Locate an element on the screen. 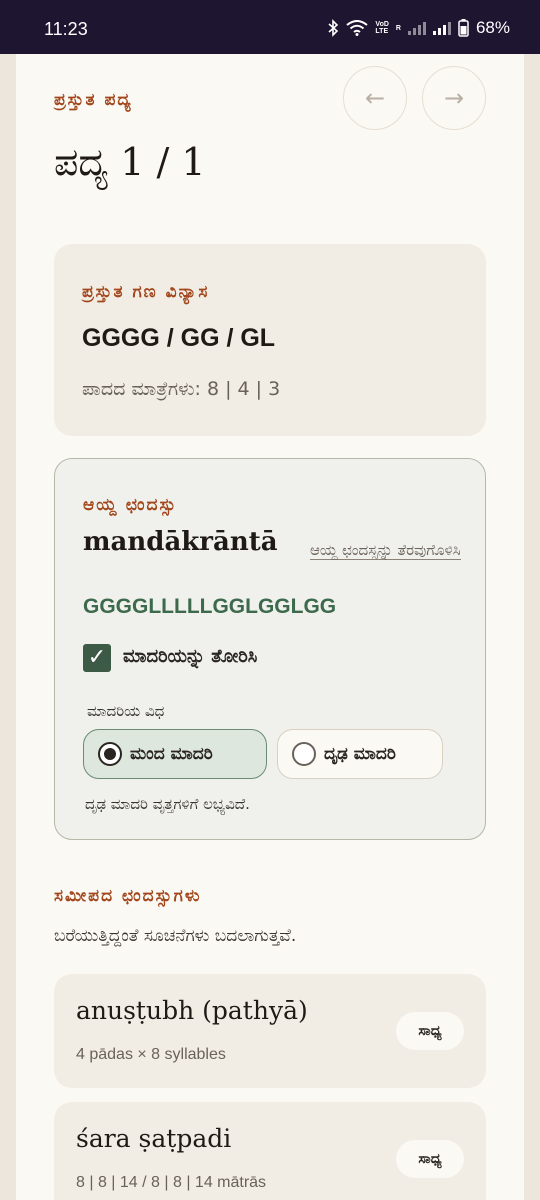 The image size is (540, 1200). pattern-style-option-label: ದೃಢ ಮಾದರಿ is located at coordinates (360, 754).